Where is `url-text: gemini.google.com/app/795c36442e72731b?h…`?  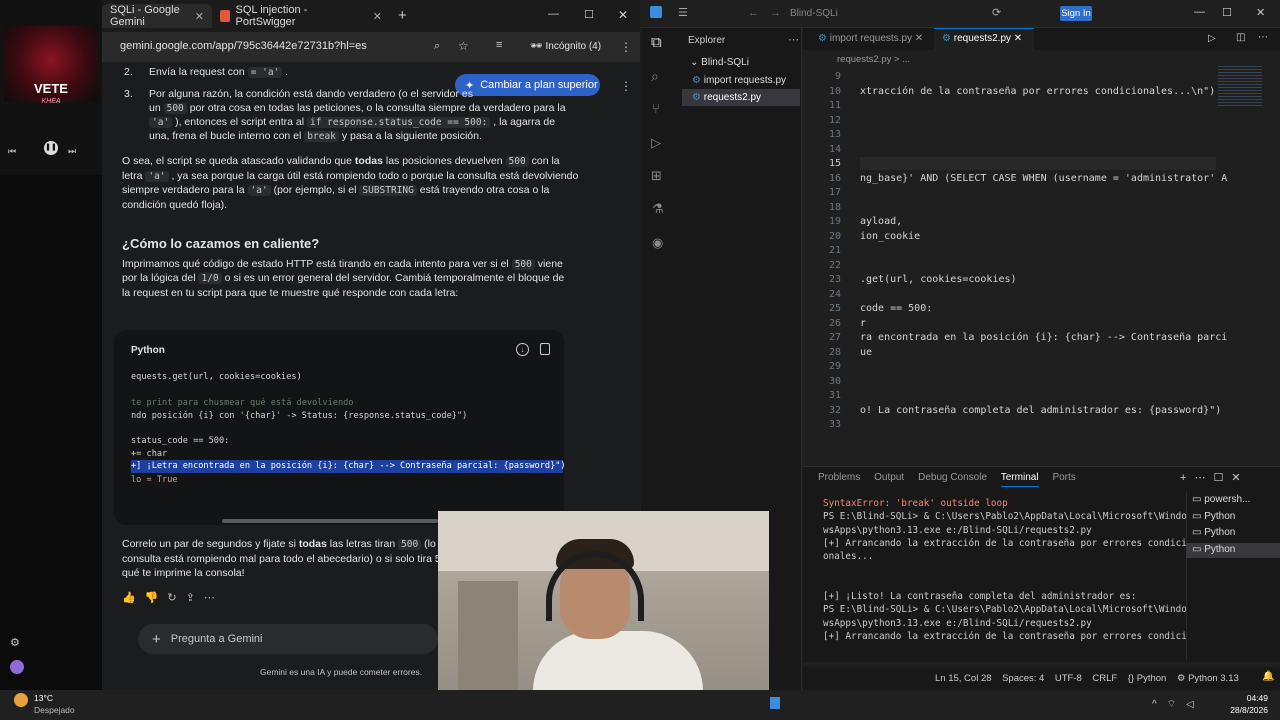 url-text: gemini.google.com/app/795c36442e72731b?h… is located at coordinates (243, 46).